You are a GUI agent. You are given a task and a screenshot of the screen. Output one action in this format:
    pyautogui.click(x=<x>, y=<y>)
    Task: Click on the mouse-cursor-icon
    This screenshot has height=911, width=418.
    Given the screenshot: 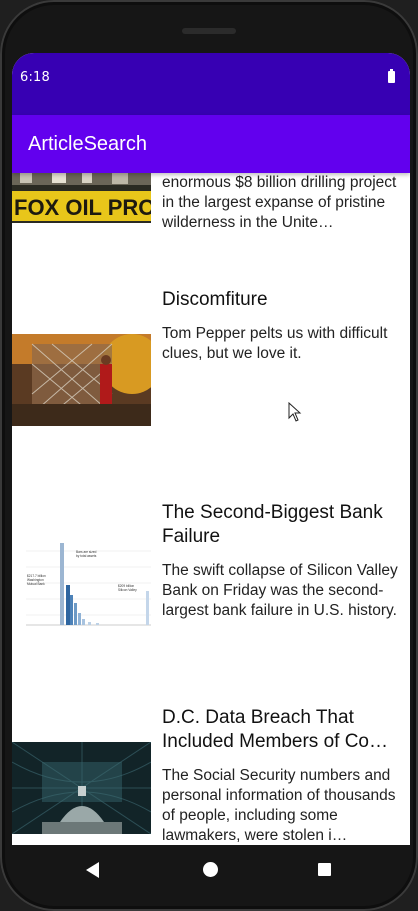 What is the action you would take?
    pyautogui.click(x=295, y=412)
    